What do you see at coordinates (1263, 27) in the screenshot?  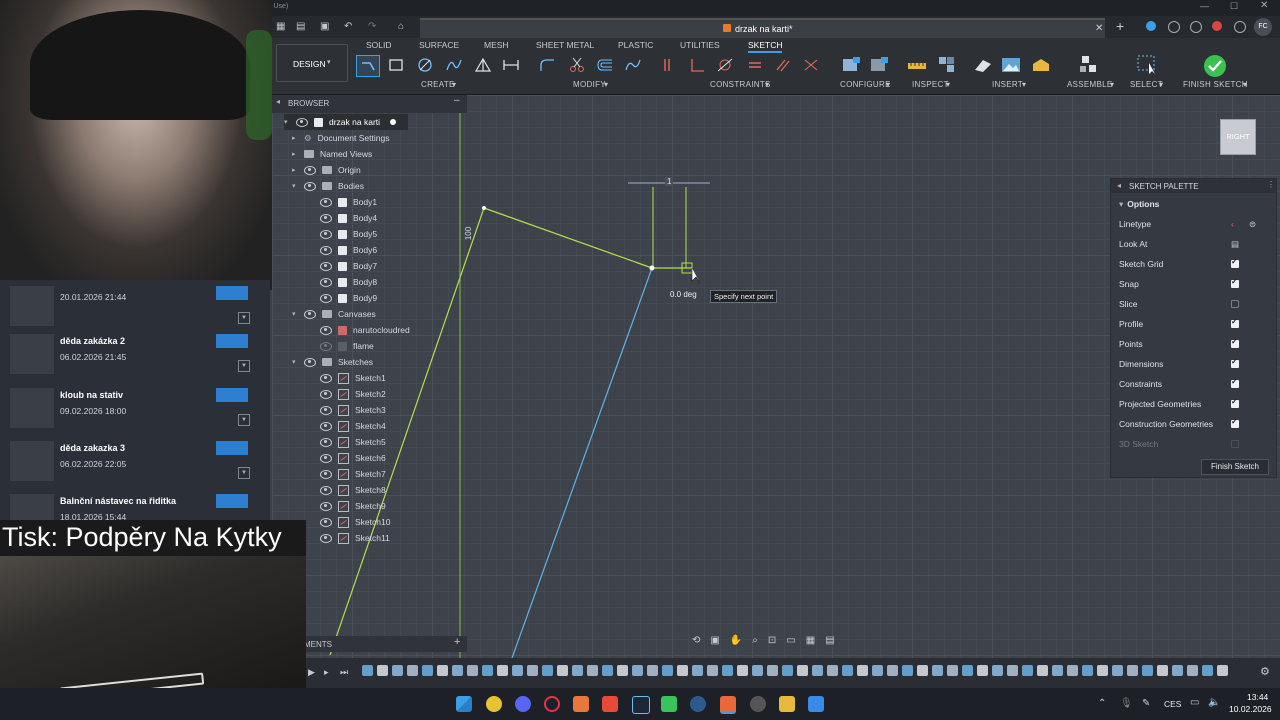 I see `user-avatar: FC` at bounding box center [1263, 27].